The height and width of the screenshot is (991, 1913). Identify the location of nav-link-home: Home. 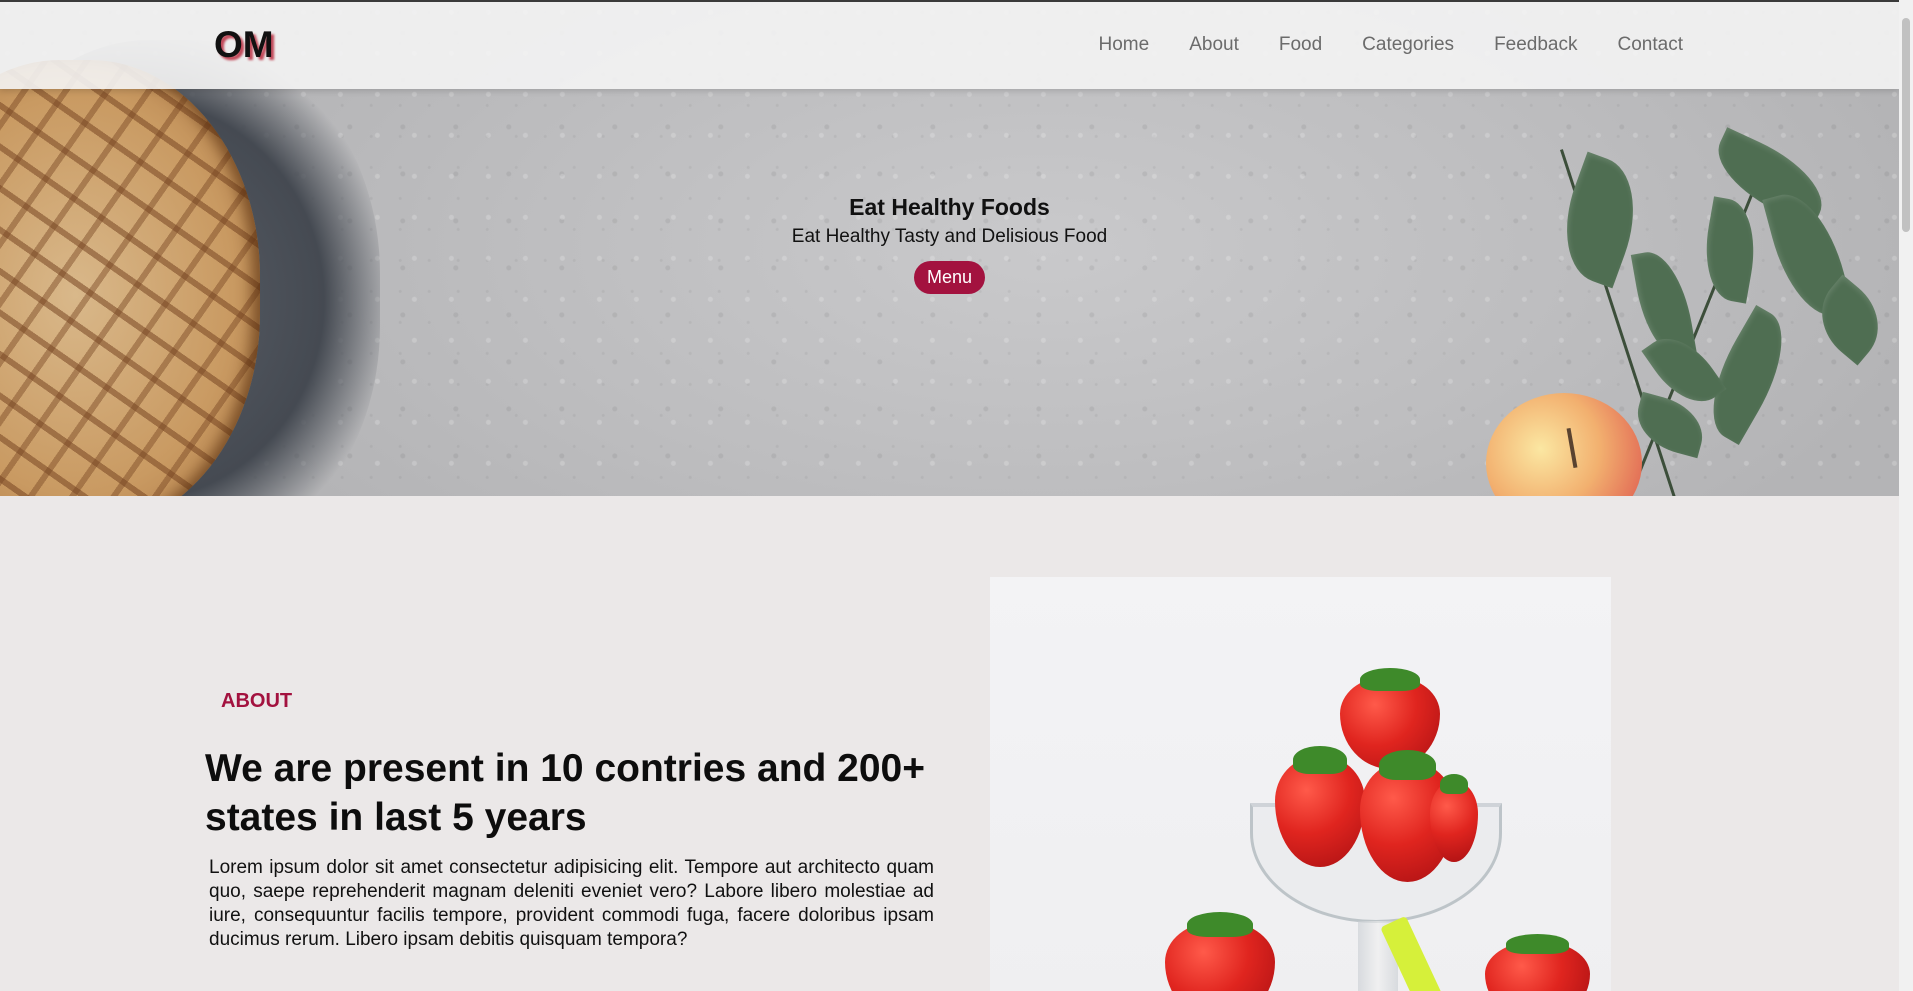
(1124, 45).